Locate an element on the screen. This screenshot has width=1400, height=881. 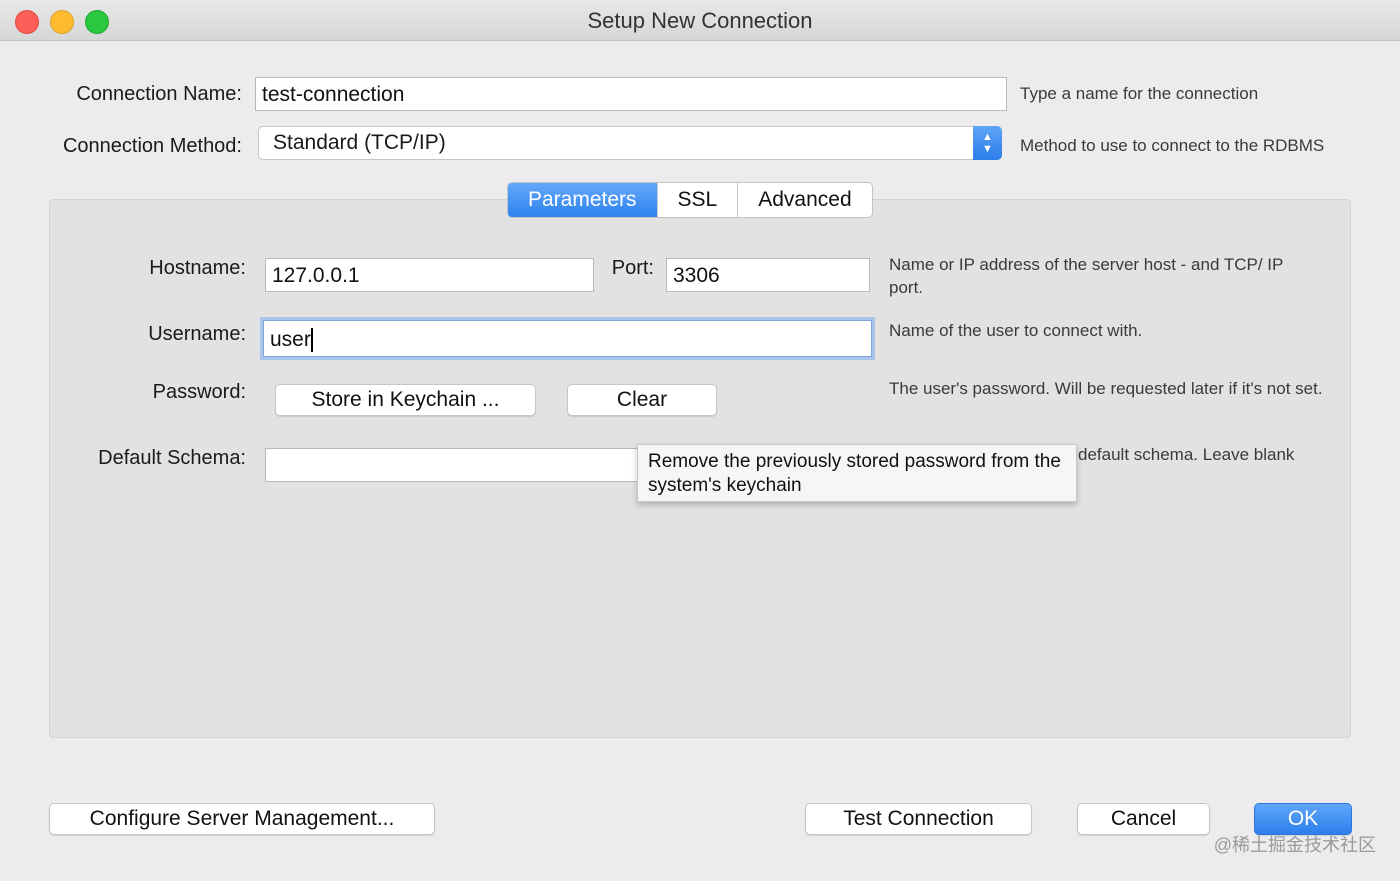
username-hint: Name of the user to connect with. is located at coordinates (1016, 330).